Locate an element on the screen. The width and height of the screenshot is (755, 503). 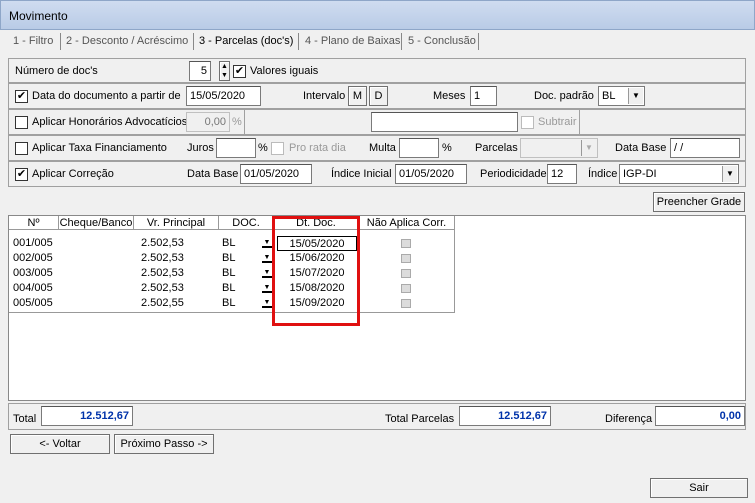
diferenca-value: 0,00 is located at coordinates (700, 416).